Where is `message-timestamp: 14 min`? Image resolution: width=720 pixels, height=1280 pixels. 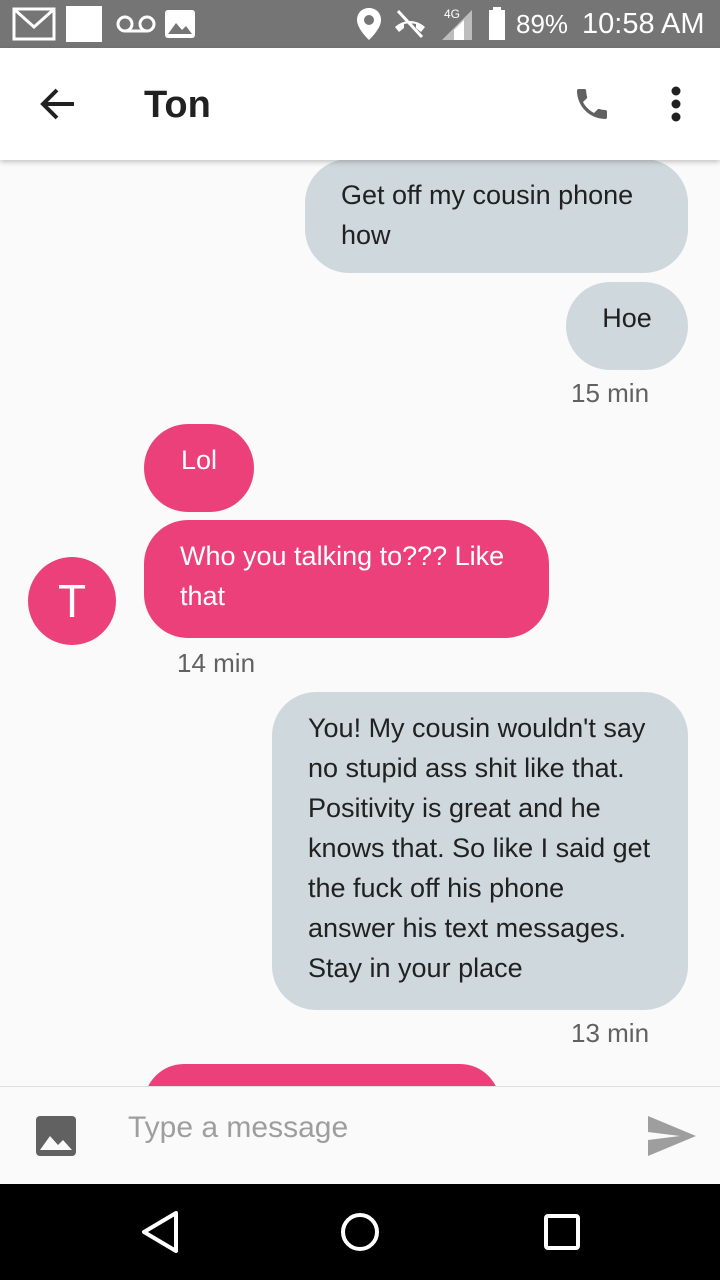
message-timestamp: 14 min is located at coordinates (216, 663).